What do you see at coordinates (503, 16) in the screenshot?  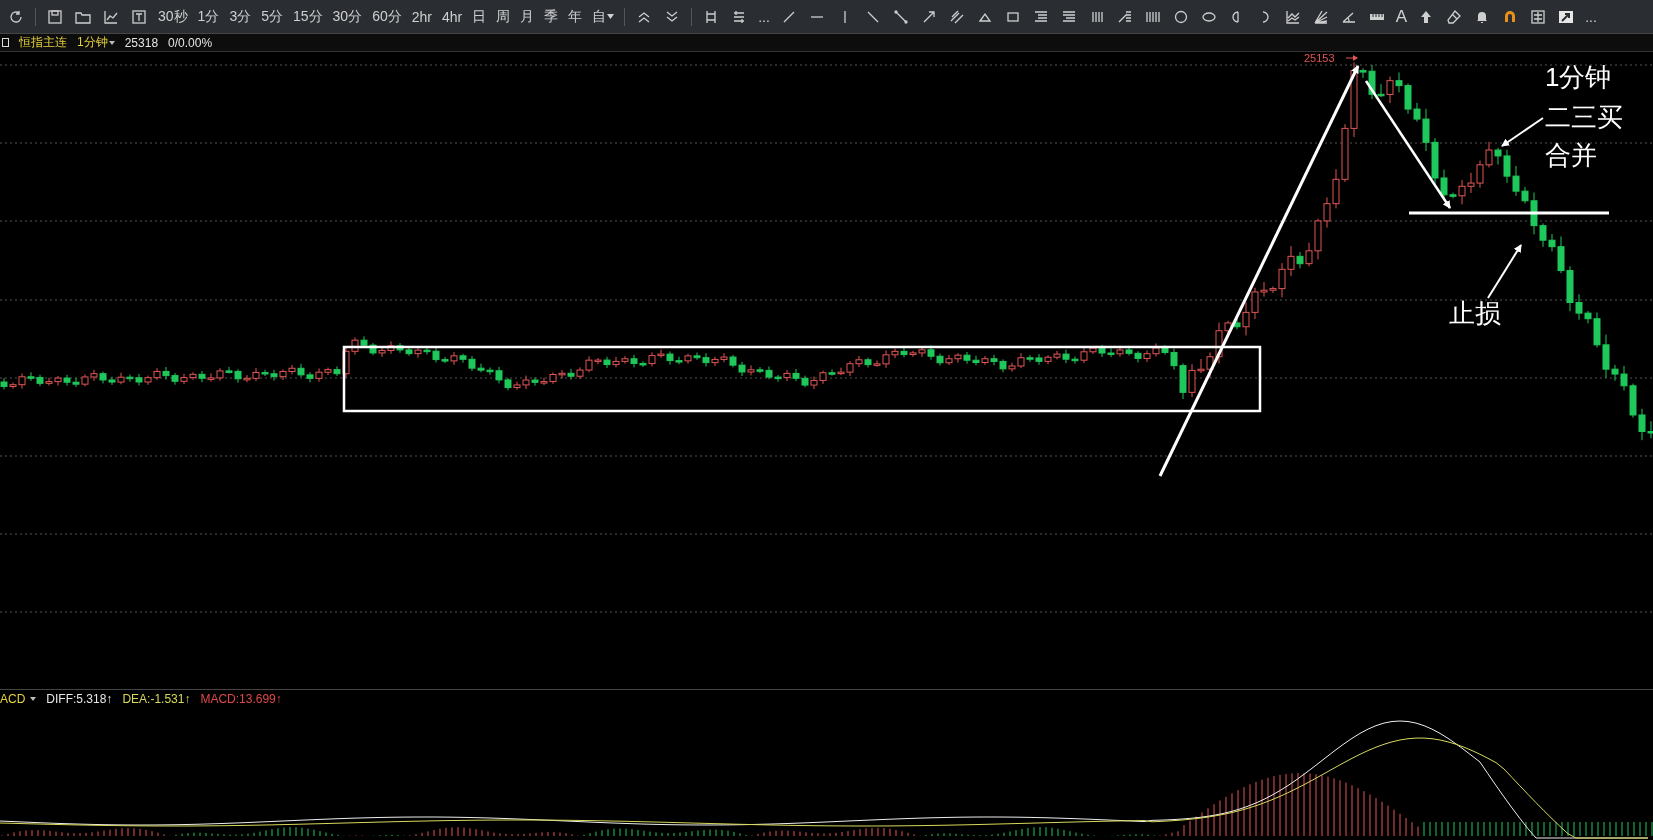 I see `period-tab: 周` at bounding box center [503, 16].